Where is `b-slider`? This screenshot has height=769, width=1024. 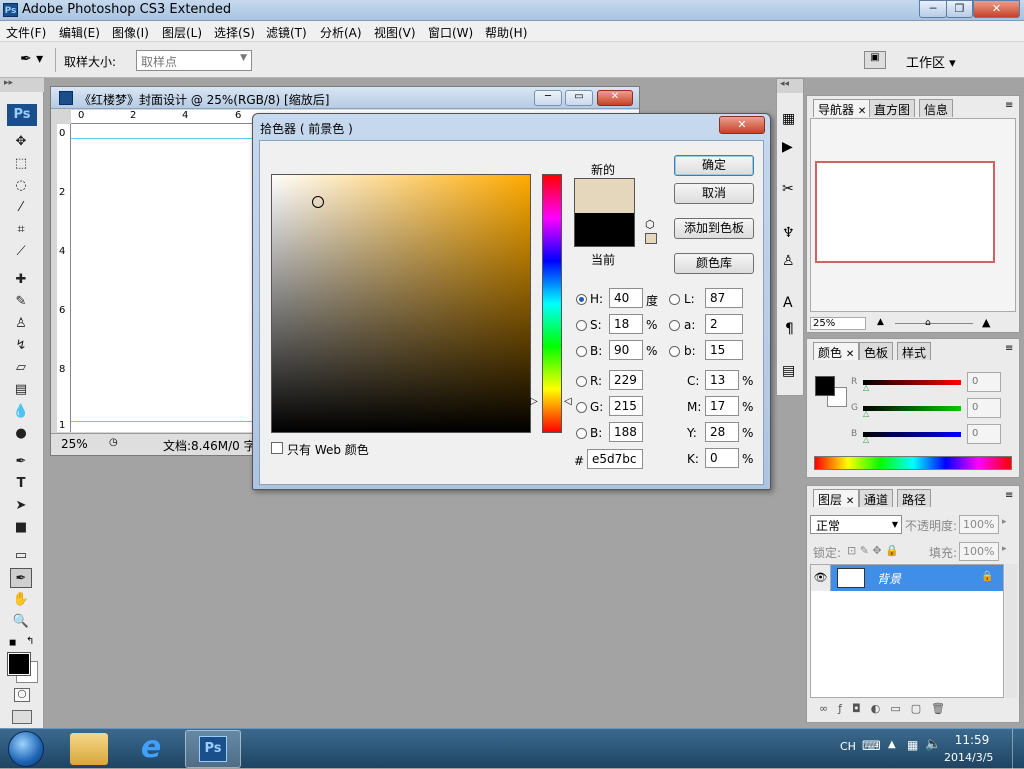
b-slider is located at coordinates (912, 434).